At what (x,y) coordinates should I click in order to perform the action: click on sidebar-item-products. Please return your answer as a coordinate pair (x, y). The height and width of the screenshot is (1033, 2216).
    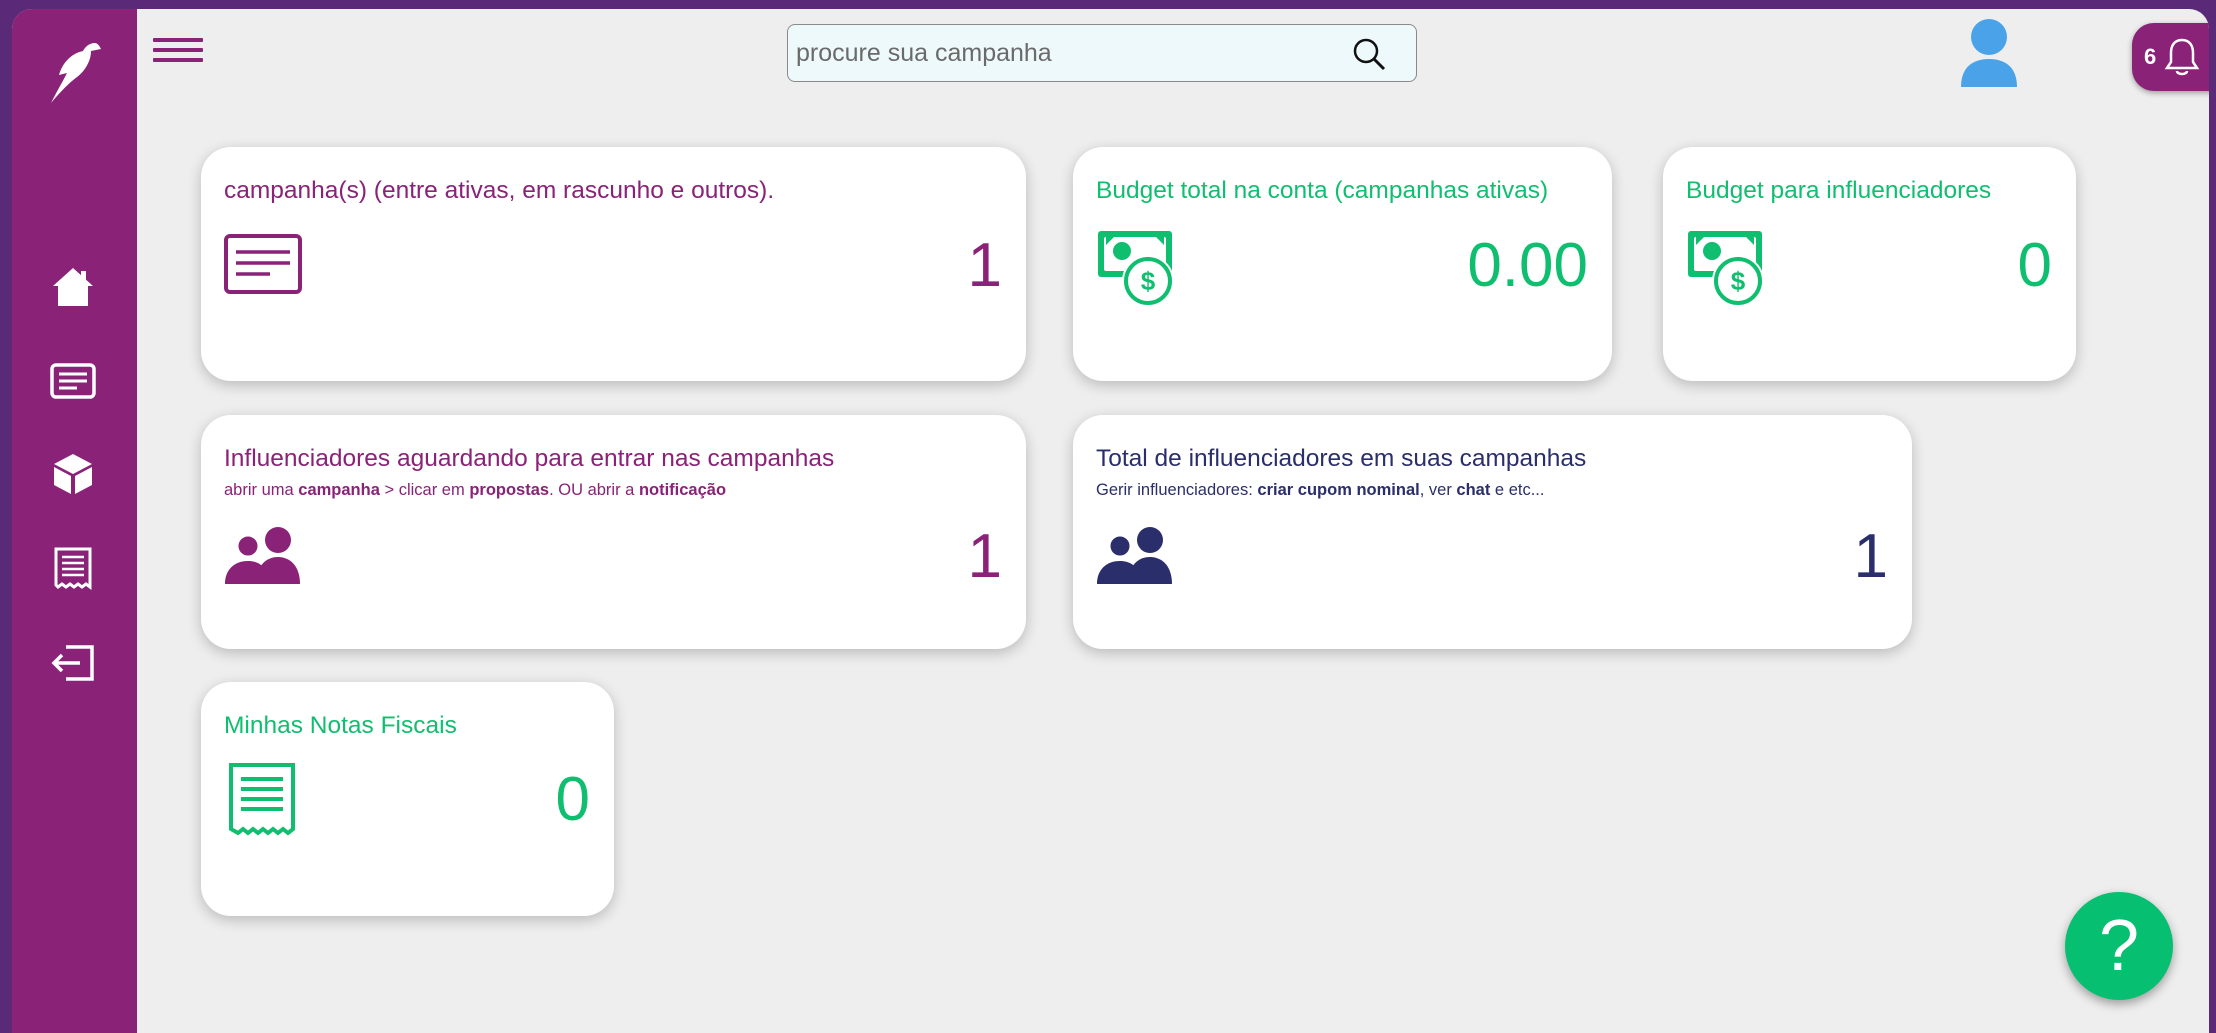
    Looking at the image, I should click on (73, 474).